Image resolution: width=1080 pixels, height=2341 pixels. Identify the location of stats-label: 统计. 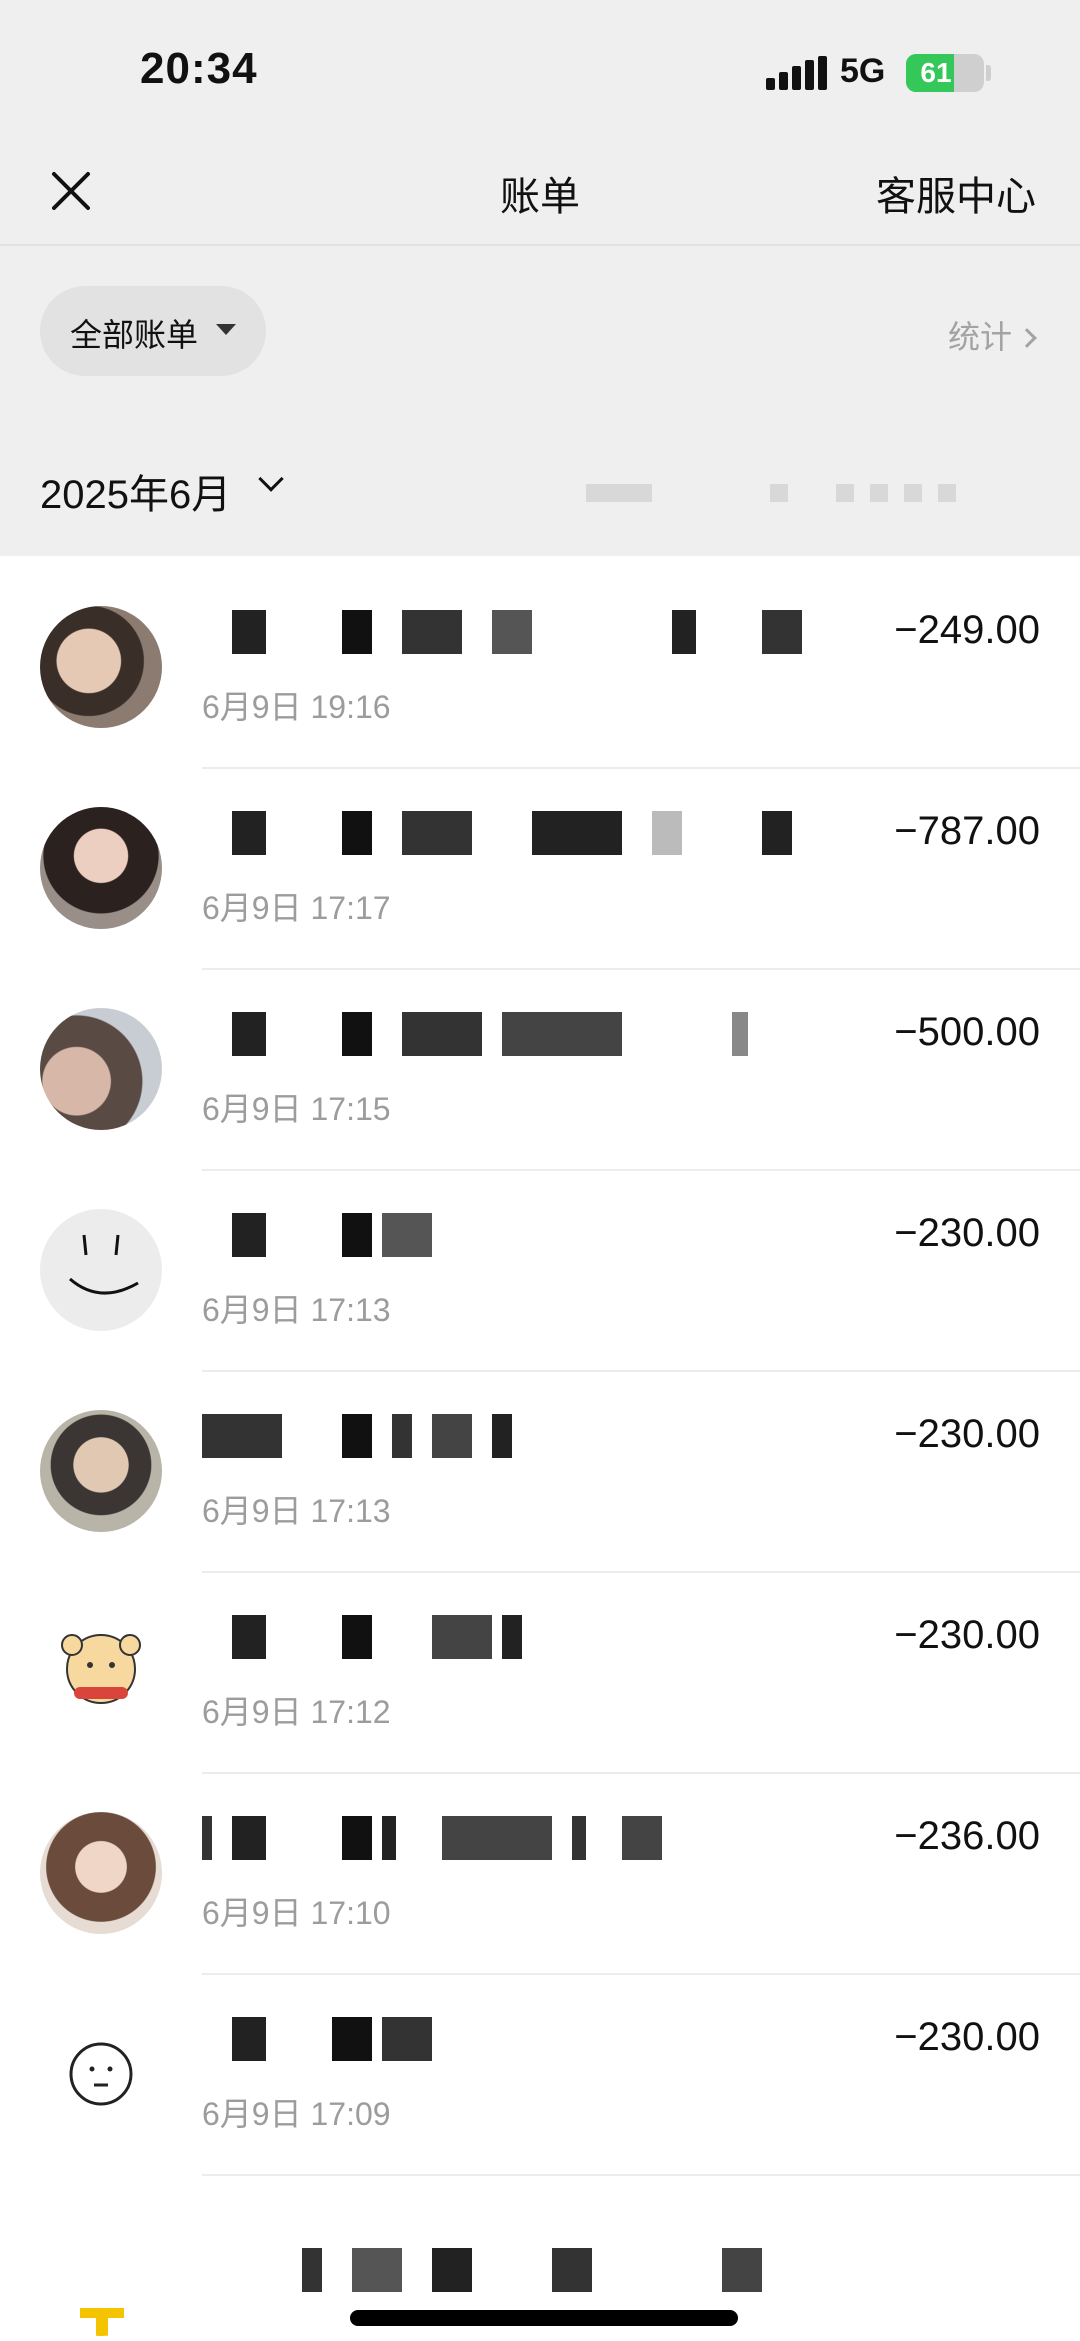
(979, 337).